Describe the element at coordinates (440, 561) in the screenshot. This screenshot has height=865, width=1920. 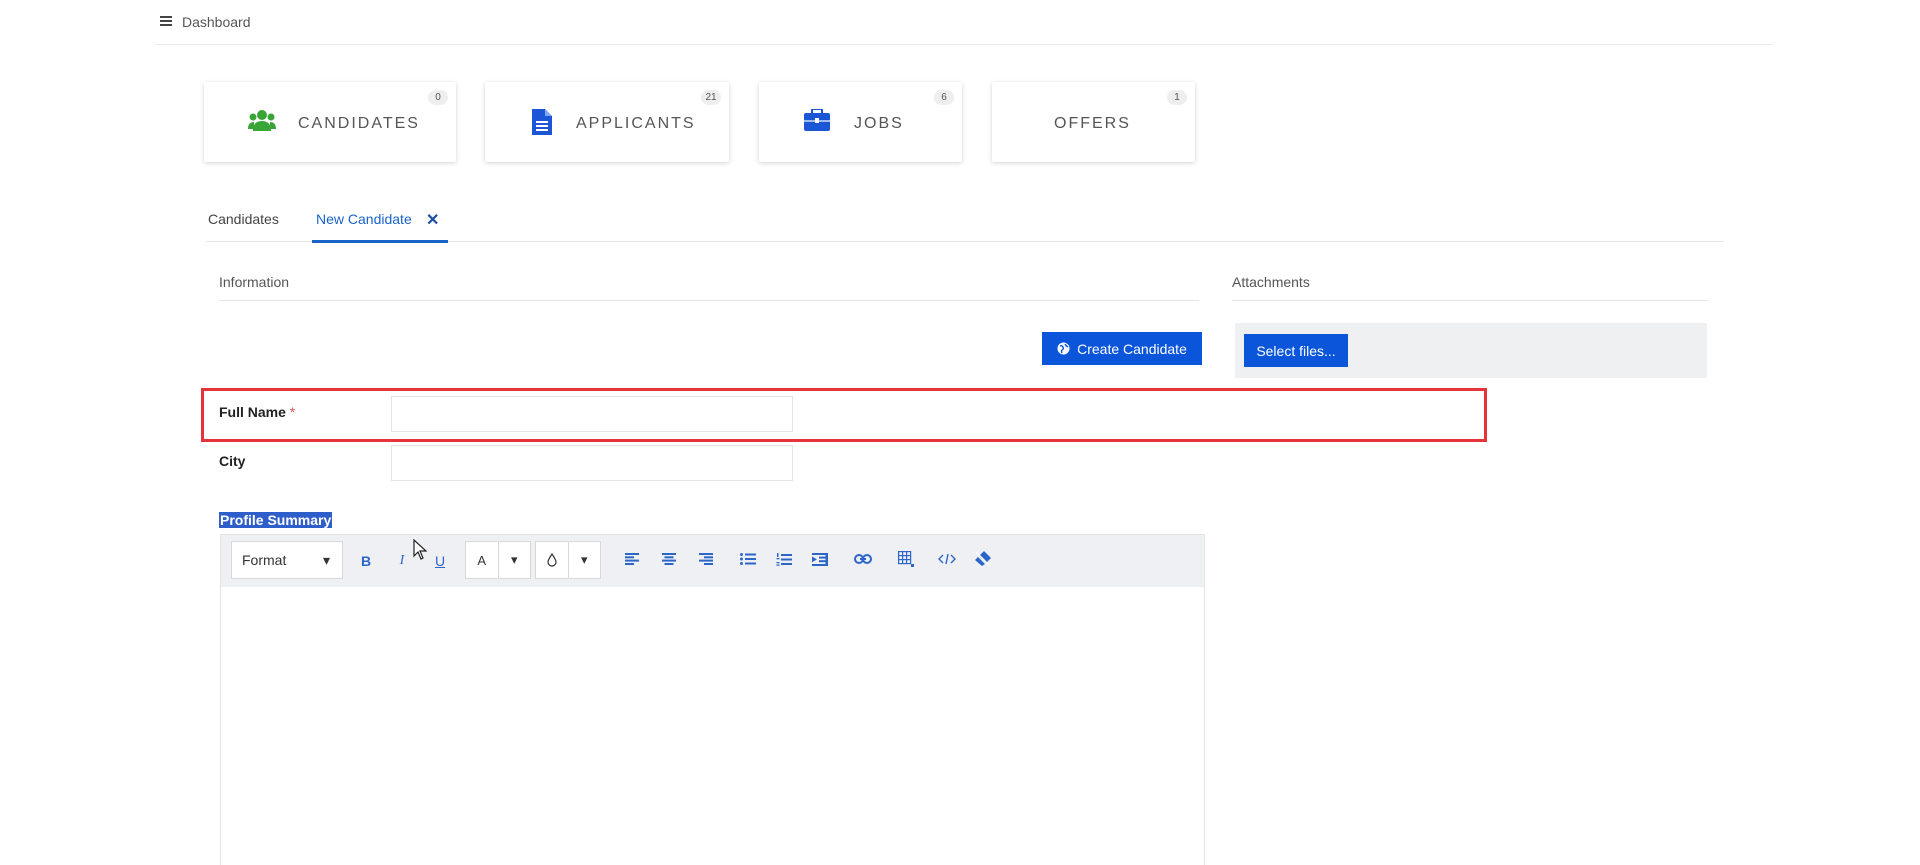
I see `underline-button: U` at that location.